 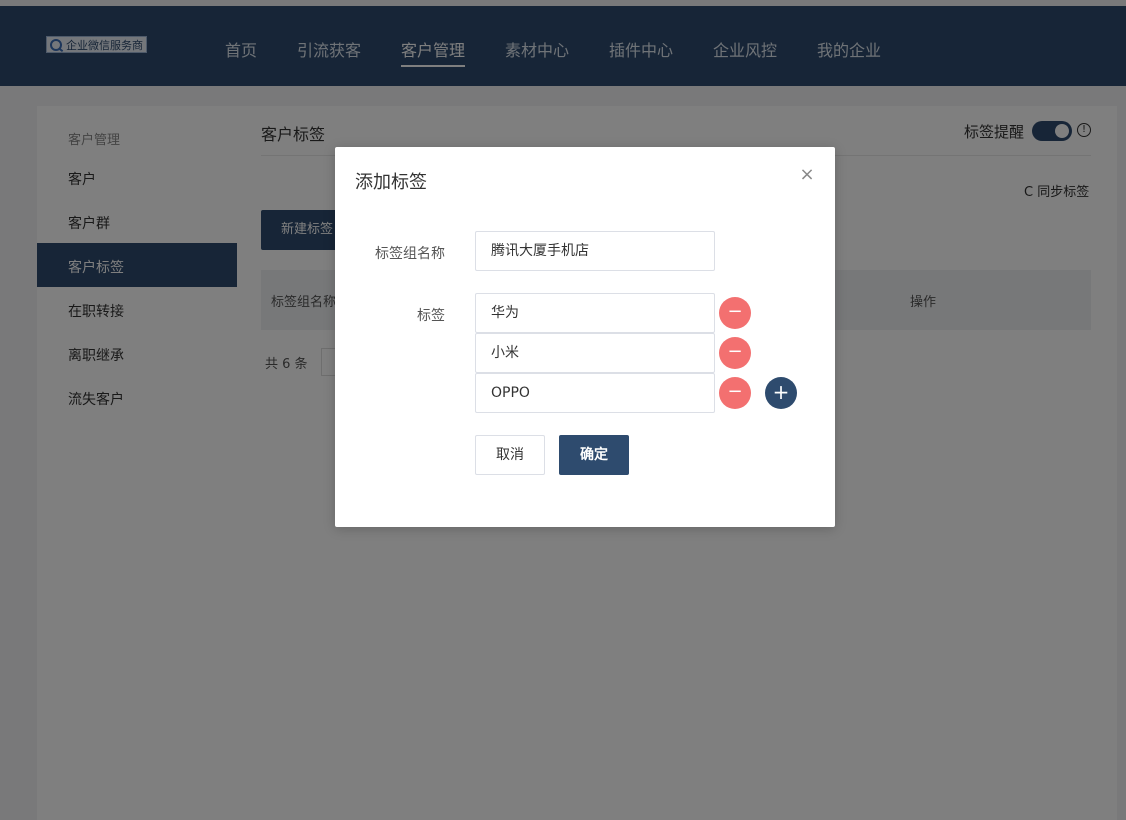 What do you see at coordinates (595, 393) in the screenshot?
I see `tag-input-3: OPPO` at bounding box center [595, 393].